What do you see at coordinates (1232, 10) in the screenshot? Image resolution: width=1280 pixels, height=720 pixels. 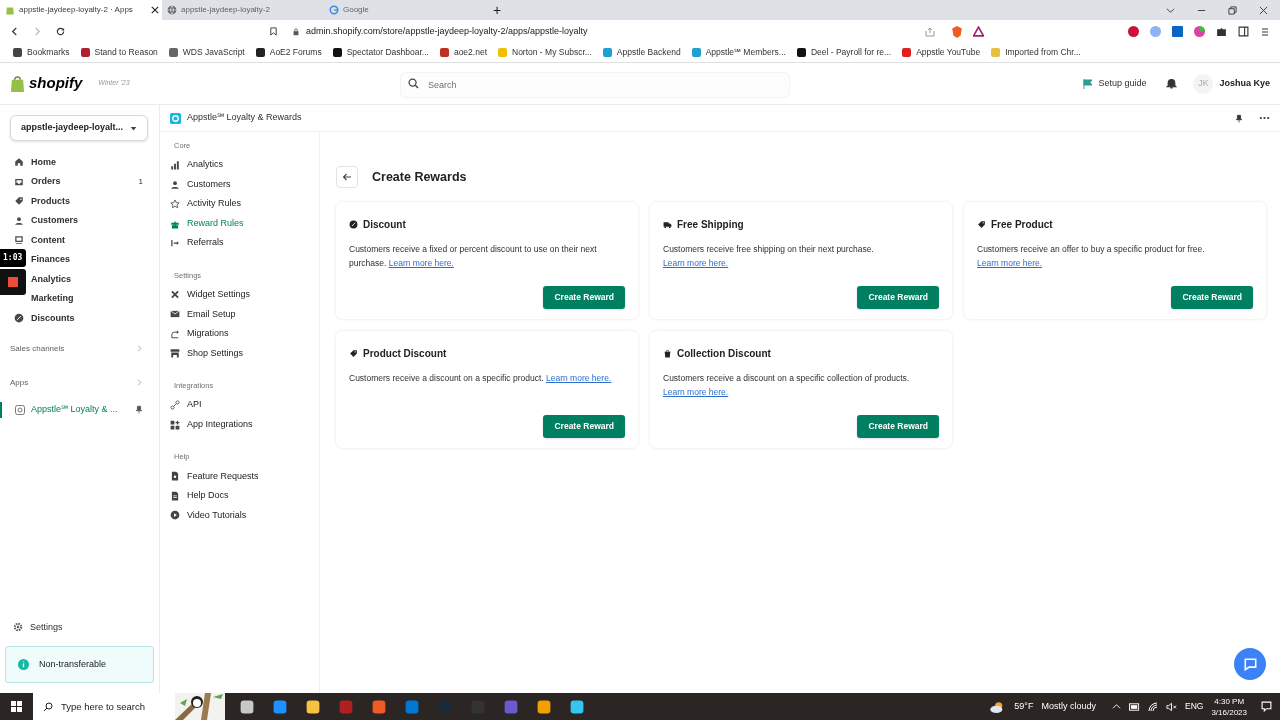 I see `restore-icon` at bounding box center [1232, 10].